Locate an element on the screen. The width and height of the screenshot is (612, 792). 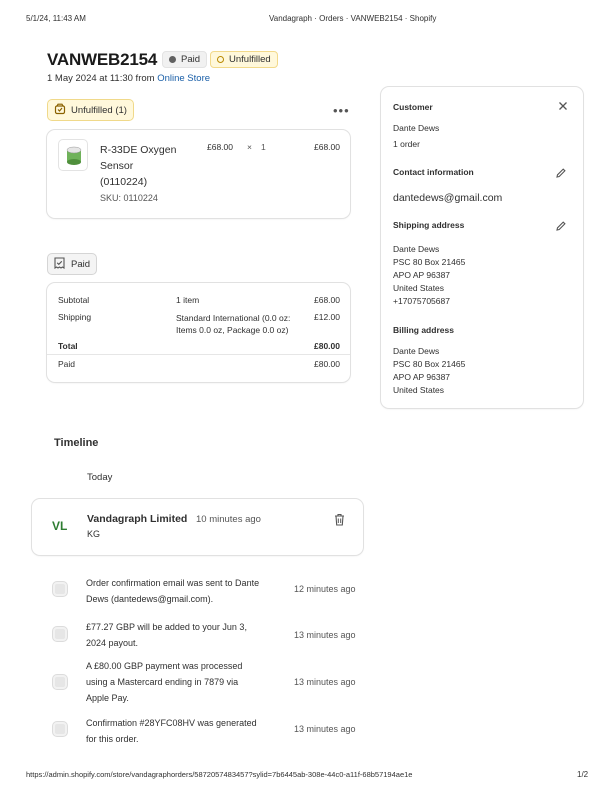
shipping-phone: +17075705687 is located at coordinates (421, 301).